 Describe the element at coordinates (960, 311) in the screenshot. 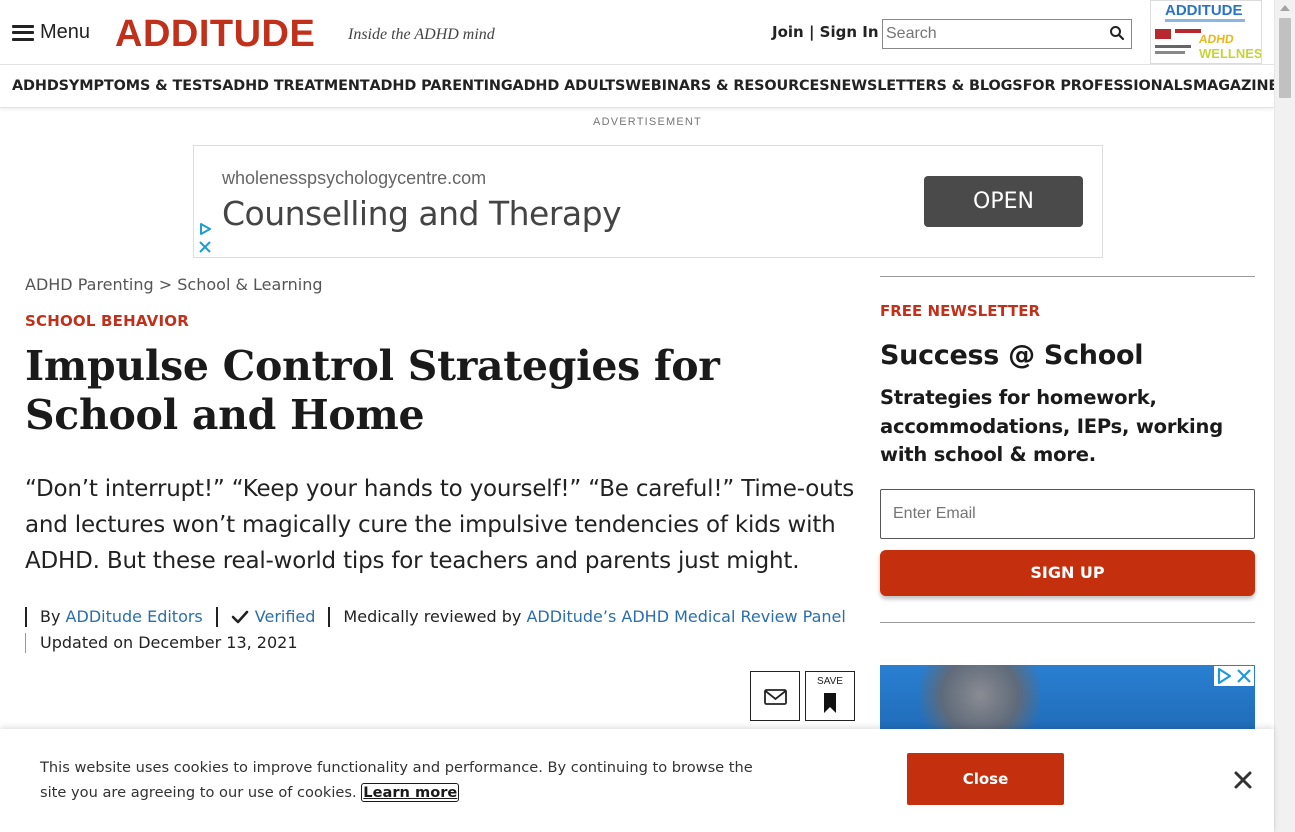

I see `newsletter-label: FREE NEWSLETTER` at that location.